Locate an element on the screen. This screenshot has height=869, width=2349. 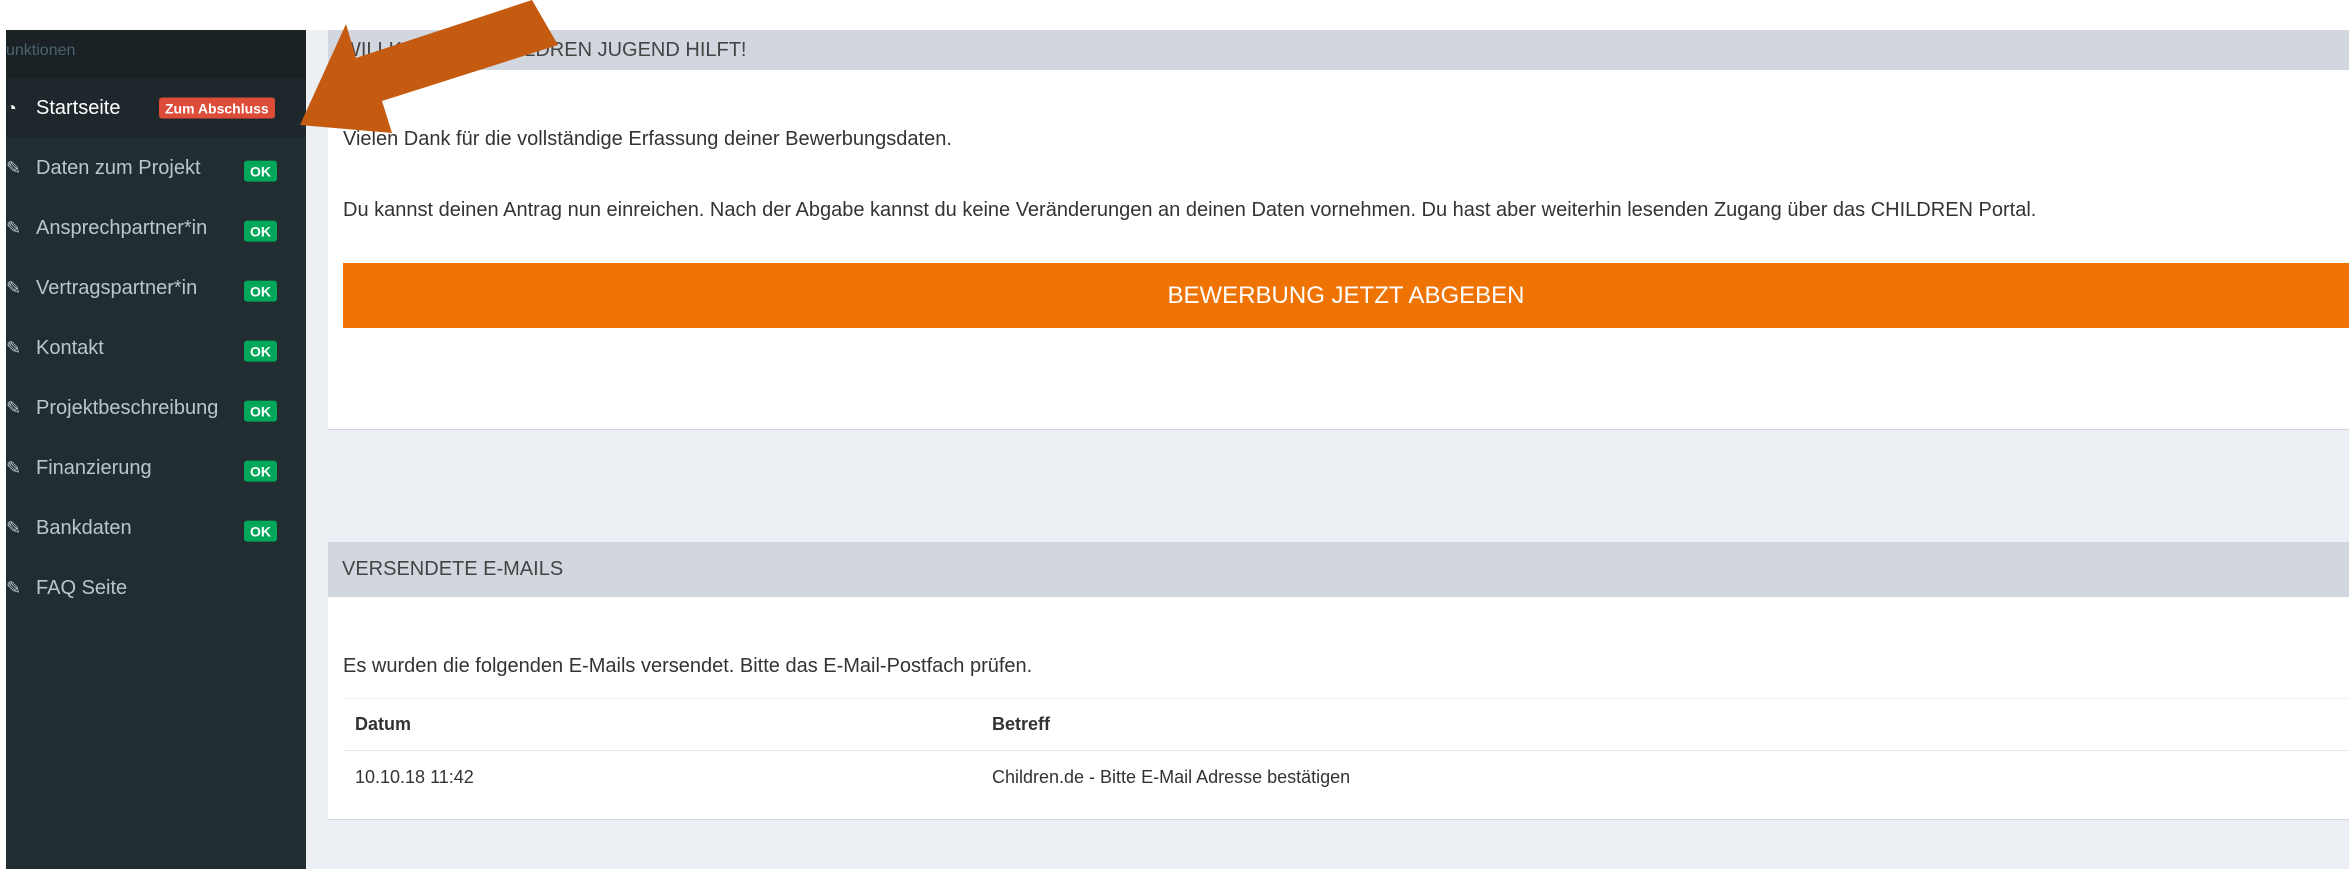
sidebar-item-kontakt: ✎ Kontakt OK is located at coordinates (156, 348).